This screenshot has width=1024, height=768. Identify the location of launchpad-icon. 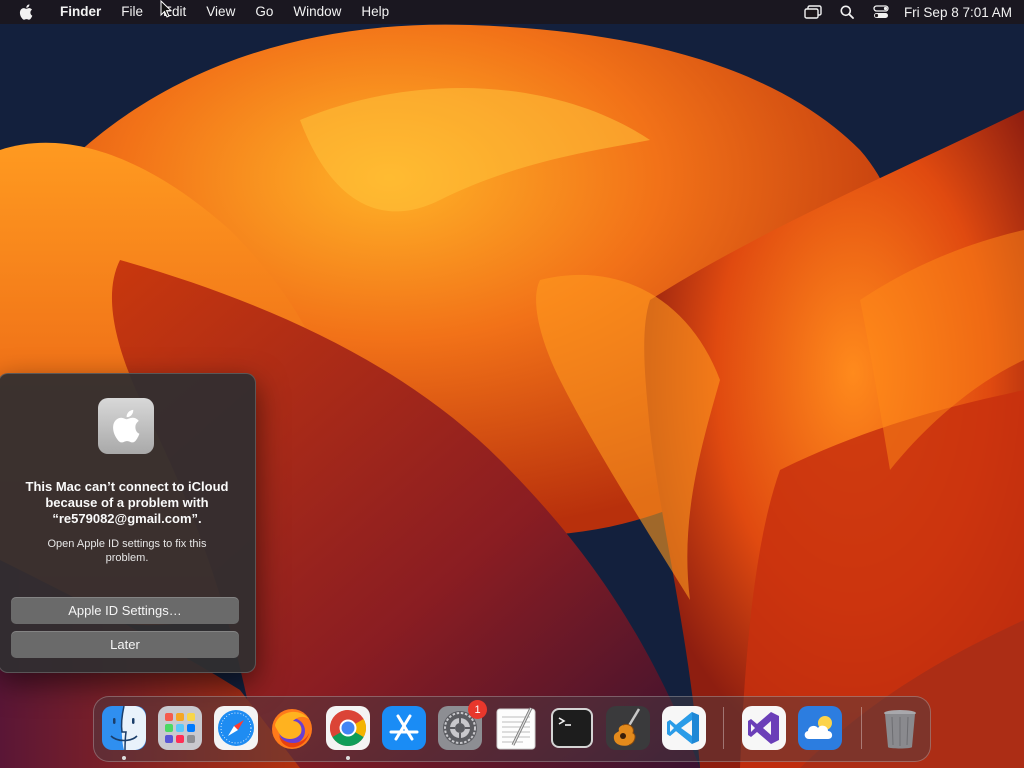
(180, 728).